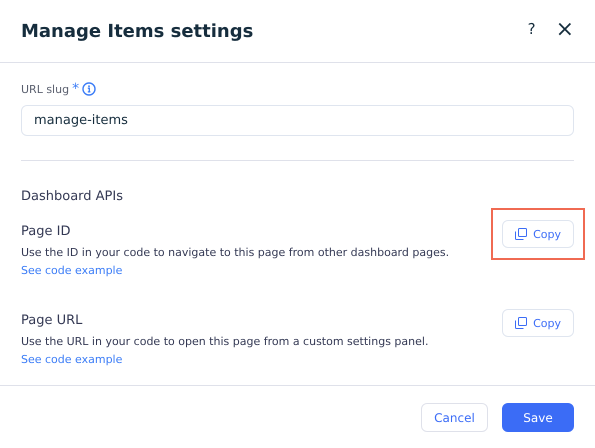  Describe the element at coordinates (235, 252) in the screenshot. I see `api-description: Use the ID in your code to navigate to this page from other dashboard pages.` at that location.